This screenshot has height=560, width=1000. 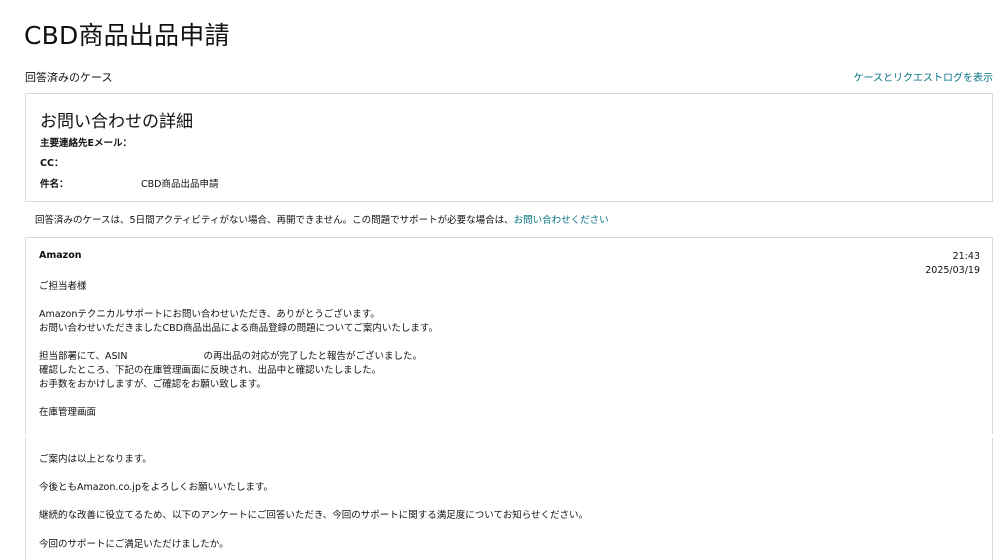 I want to click on view-case-log-link: ケースとリクエストログを表示, so click(x=924, y=76).